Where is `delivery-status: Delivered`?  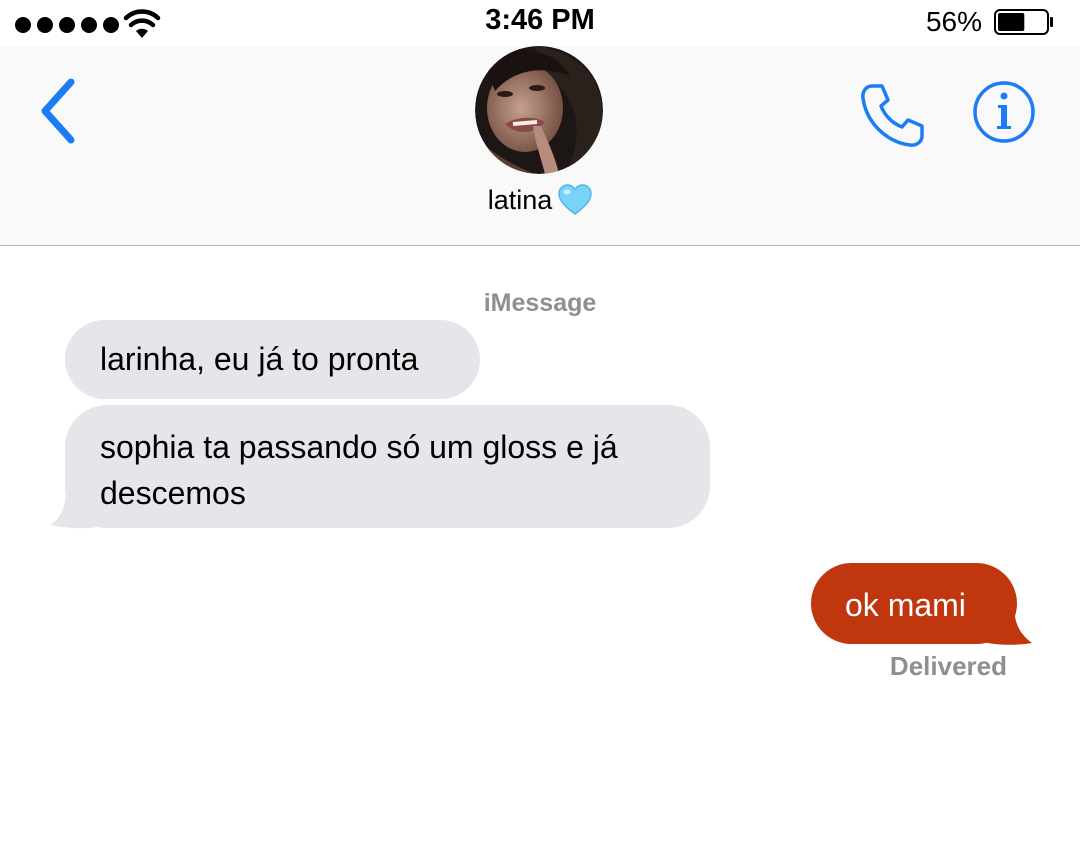 delivery-status: Delivered is located at coordinates (948, 666).